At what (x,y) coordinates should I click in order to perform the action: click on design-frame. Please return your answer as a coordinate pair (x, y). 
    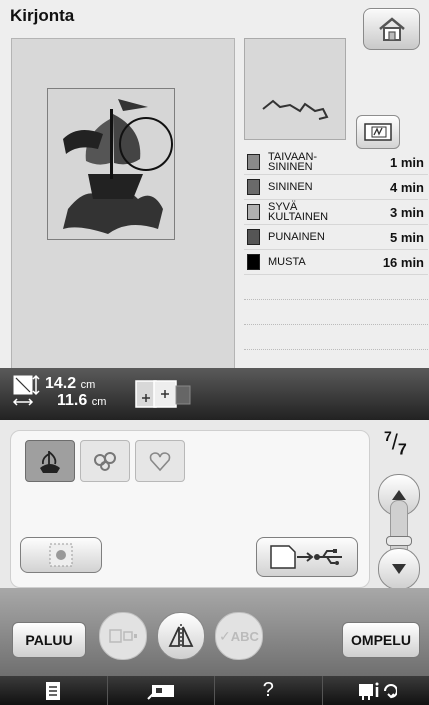
    Looking at the image, I should click on (111, 164).